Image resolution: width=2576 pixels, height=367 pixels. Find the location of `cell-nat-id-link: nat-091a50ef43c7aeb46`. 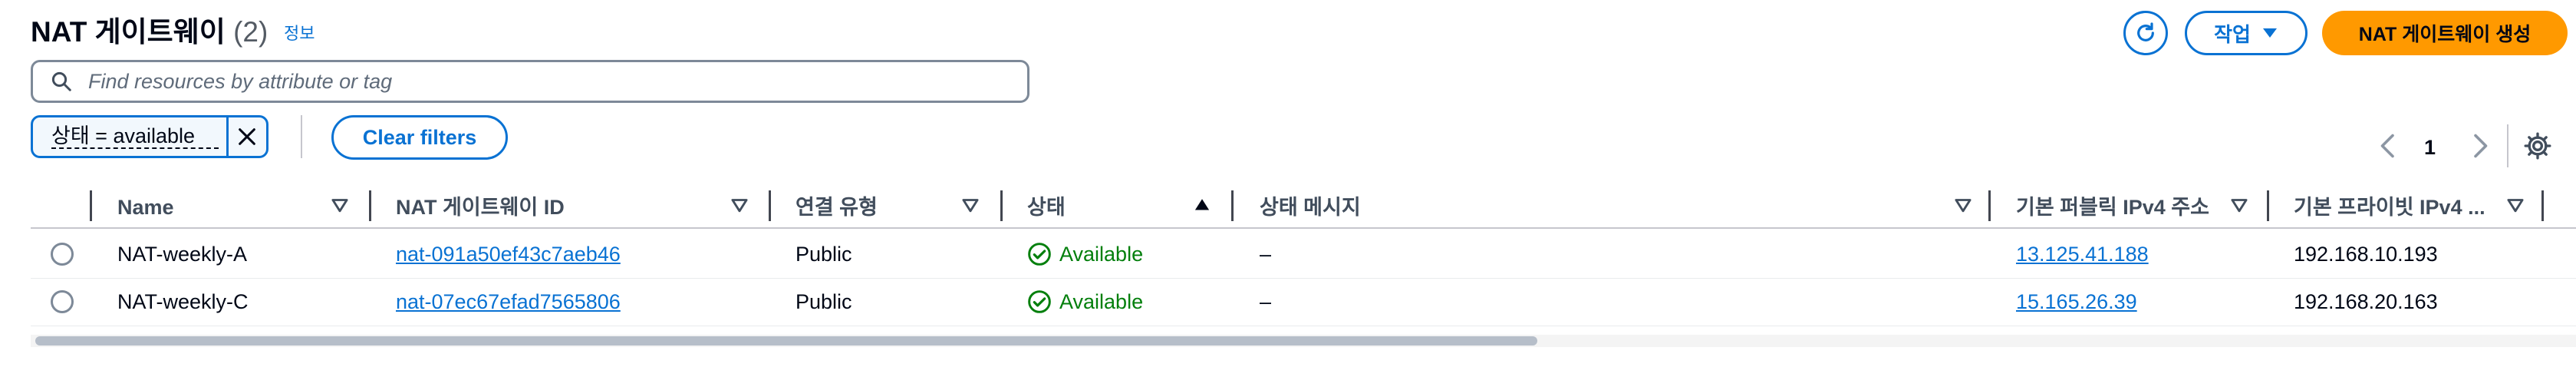

cell-nat-id-link: nat-091a50ef43c7aeb46 is located at coordinates (508, 254).